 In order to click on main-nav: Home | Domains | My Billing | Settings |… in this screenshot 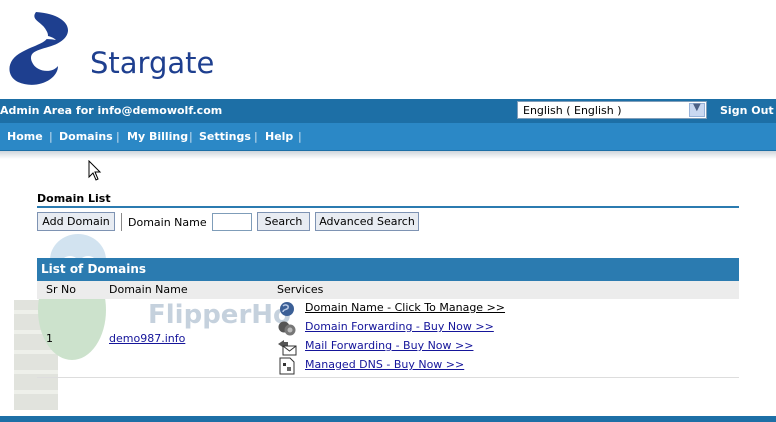, I will do `click(388, 137)`.